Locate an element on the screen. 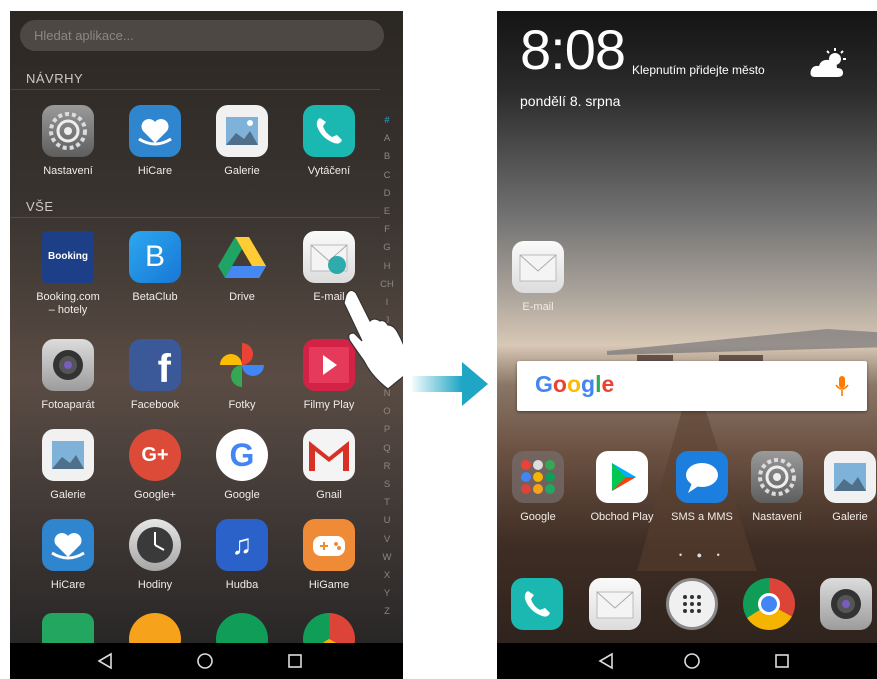 Image resolution: width=877 pixels, height=679 pixels. app-music: ♫ Hudba is located at coordinates (242, 555).